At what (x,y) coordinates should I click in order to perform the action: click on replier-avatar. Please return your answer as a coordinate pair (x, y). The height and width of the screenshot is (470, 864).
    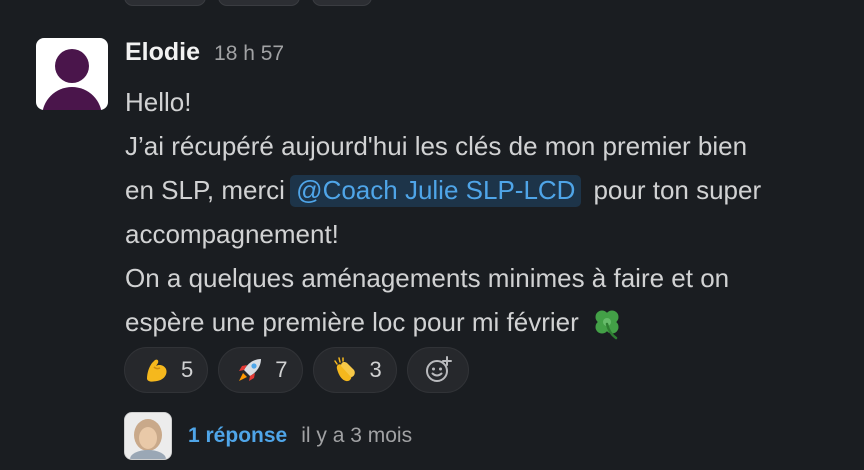
    Looking at the image, I should click on (148, 436).